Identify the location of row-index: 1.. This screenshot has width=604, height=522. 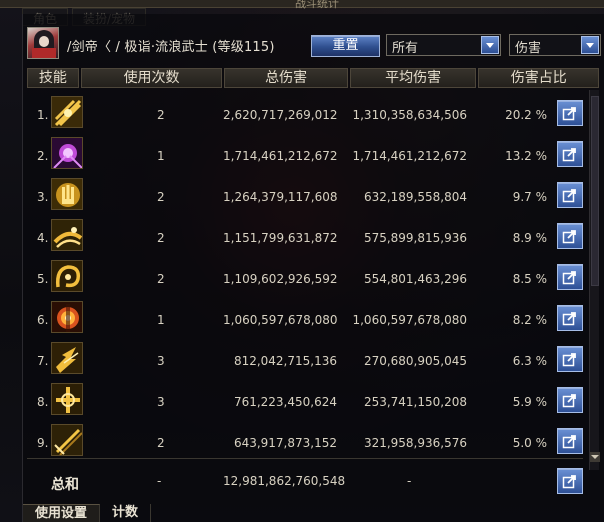
(43, 115).